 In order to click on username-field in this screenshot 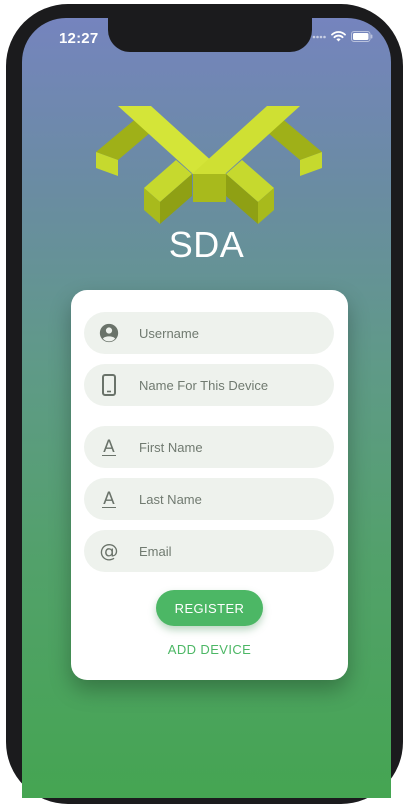, I will do `click(209, 333)`.